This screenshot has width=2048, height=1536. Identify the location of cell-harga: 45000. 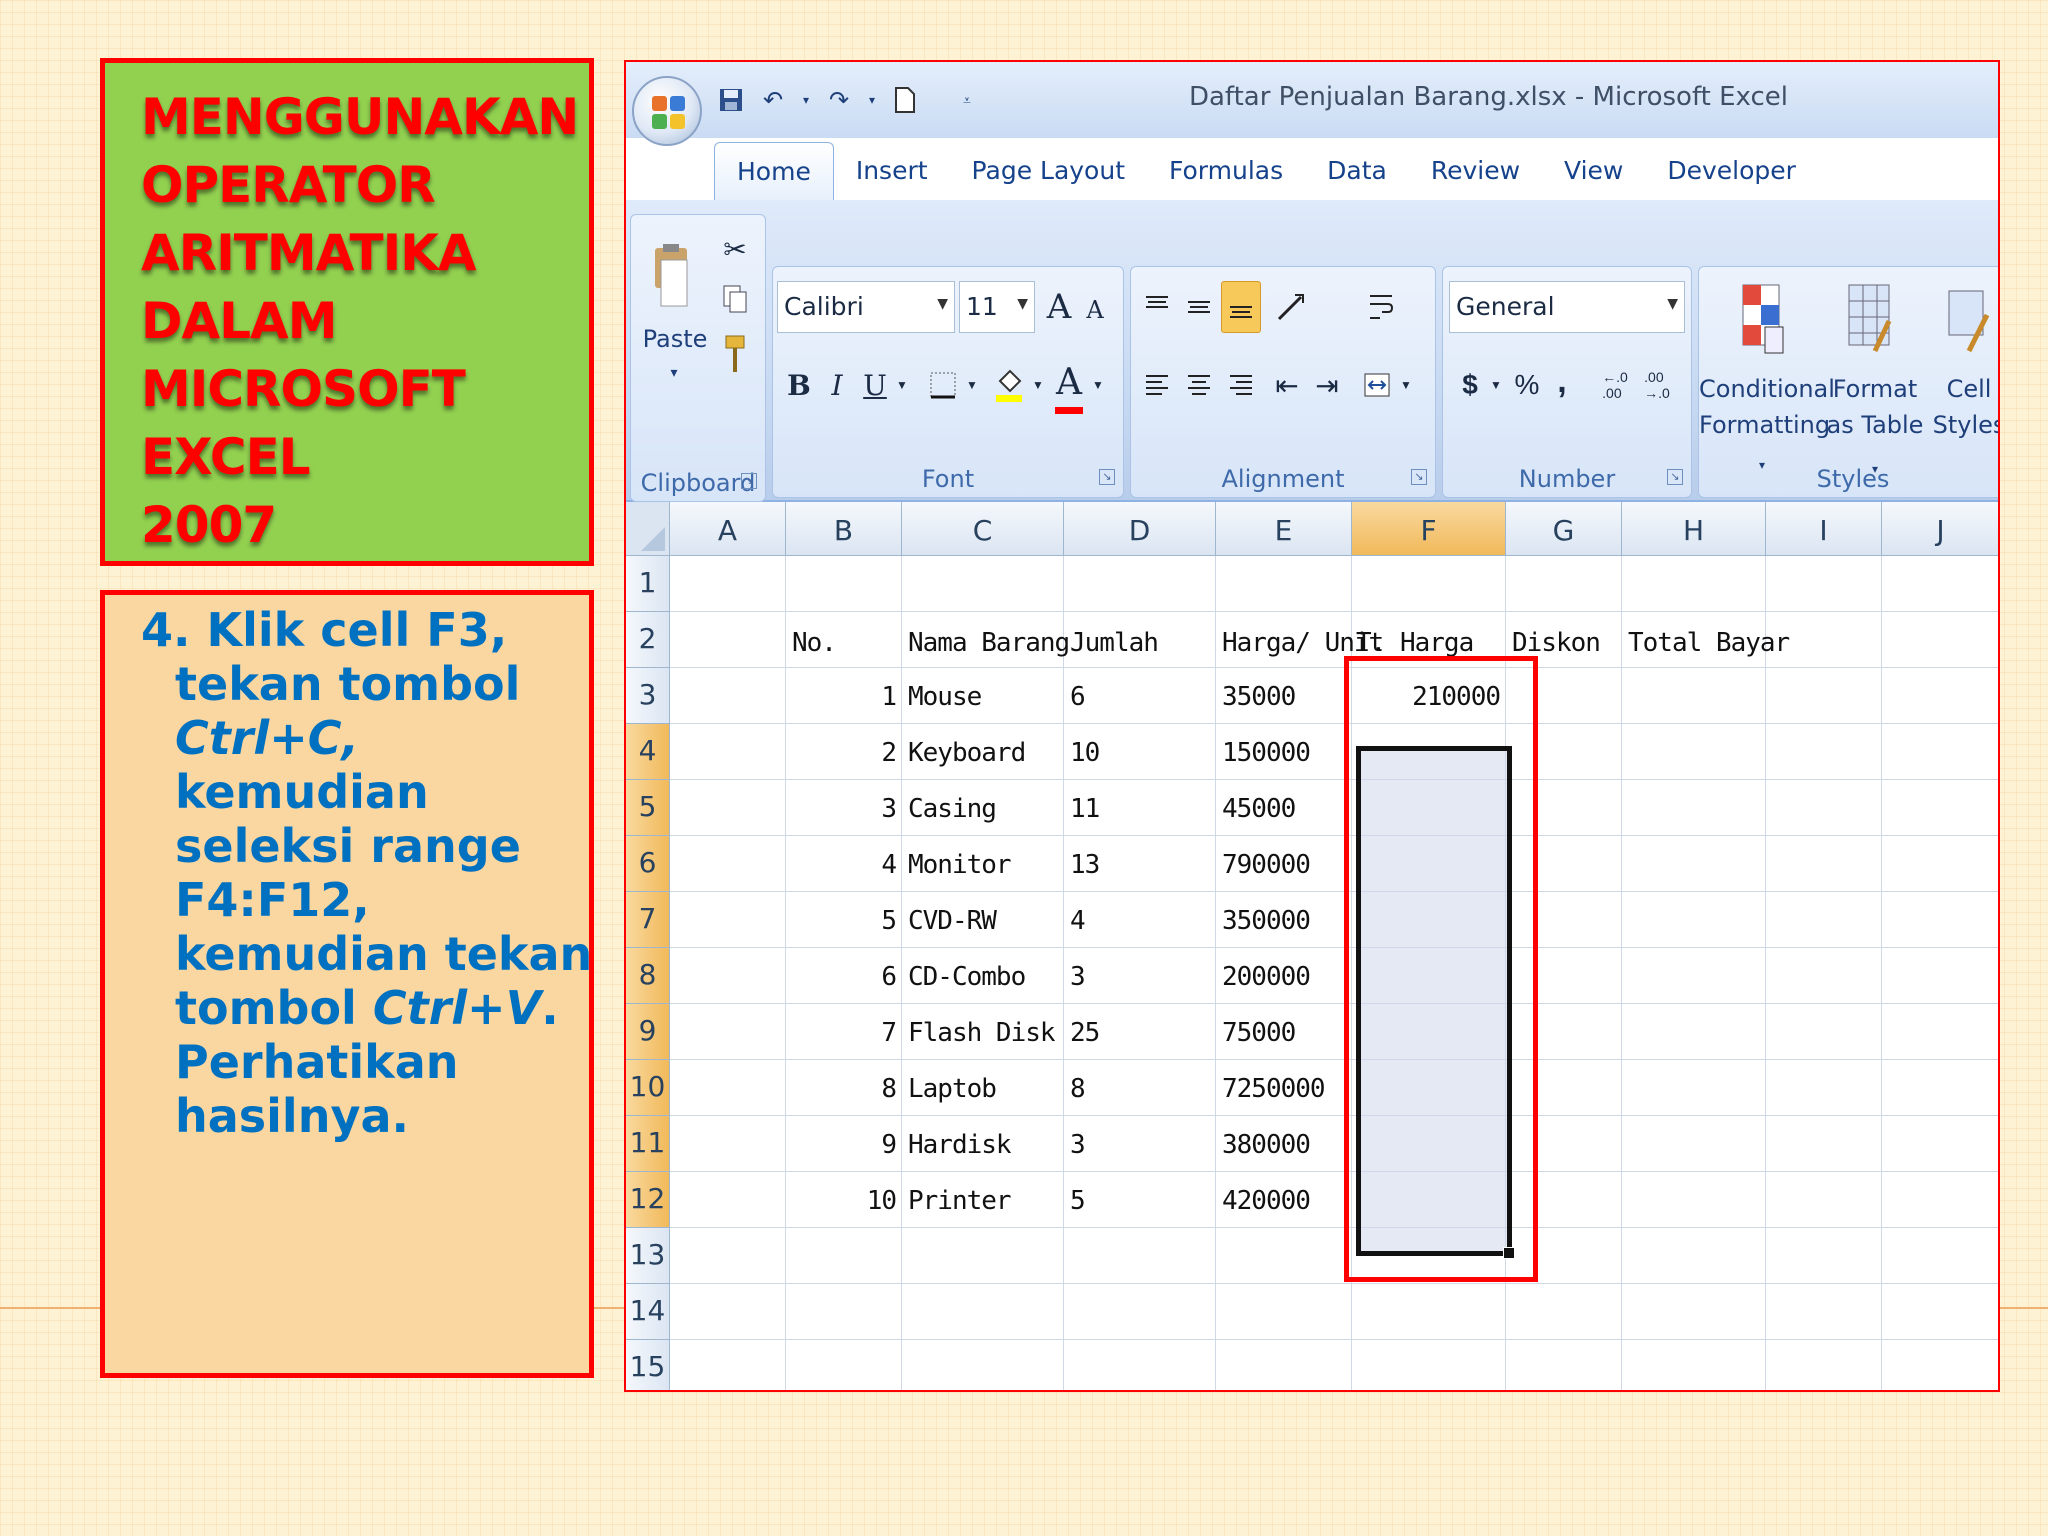
(1259, 809).